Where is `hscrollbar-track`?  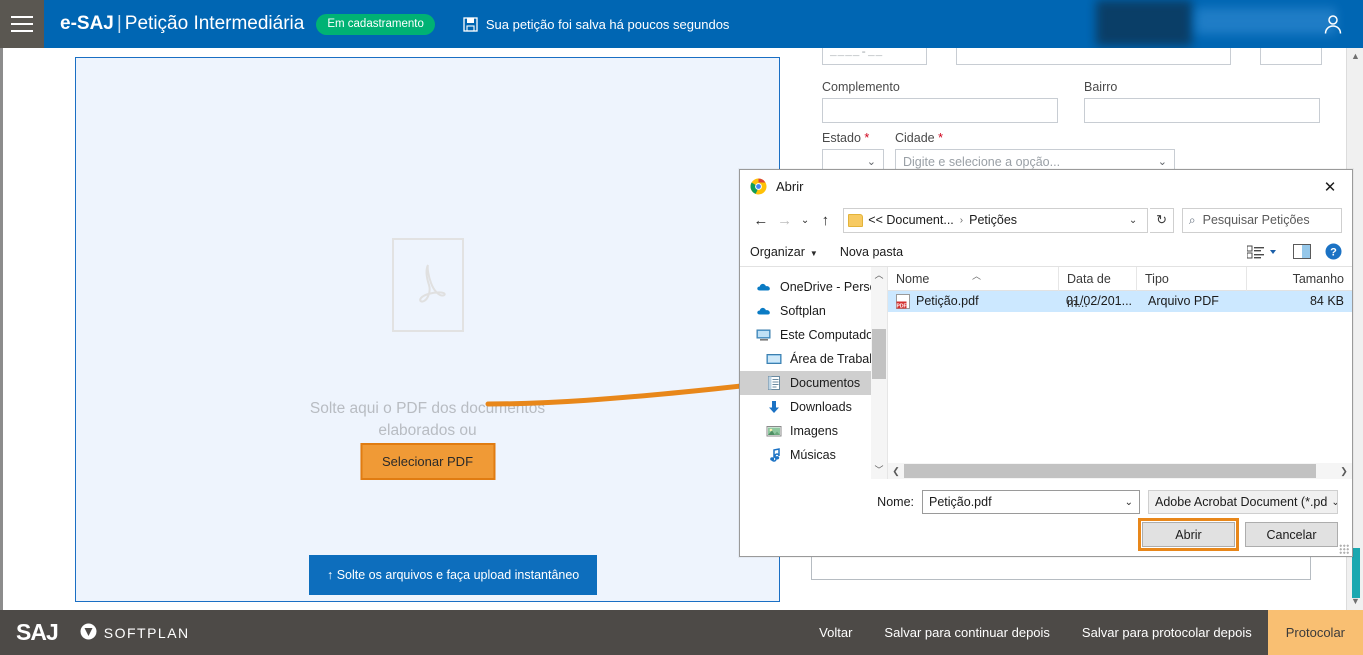 hscrollbar-track is located at coordinates (1120, 471).